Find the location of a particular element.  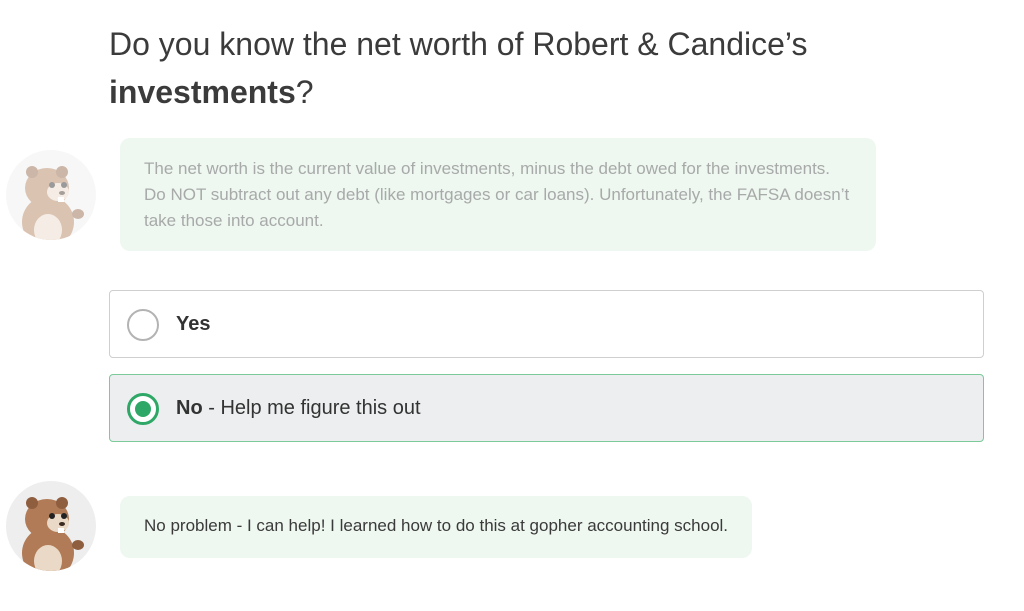

option-yes-title: Yes is located at coordinates (193, 324).